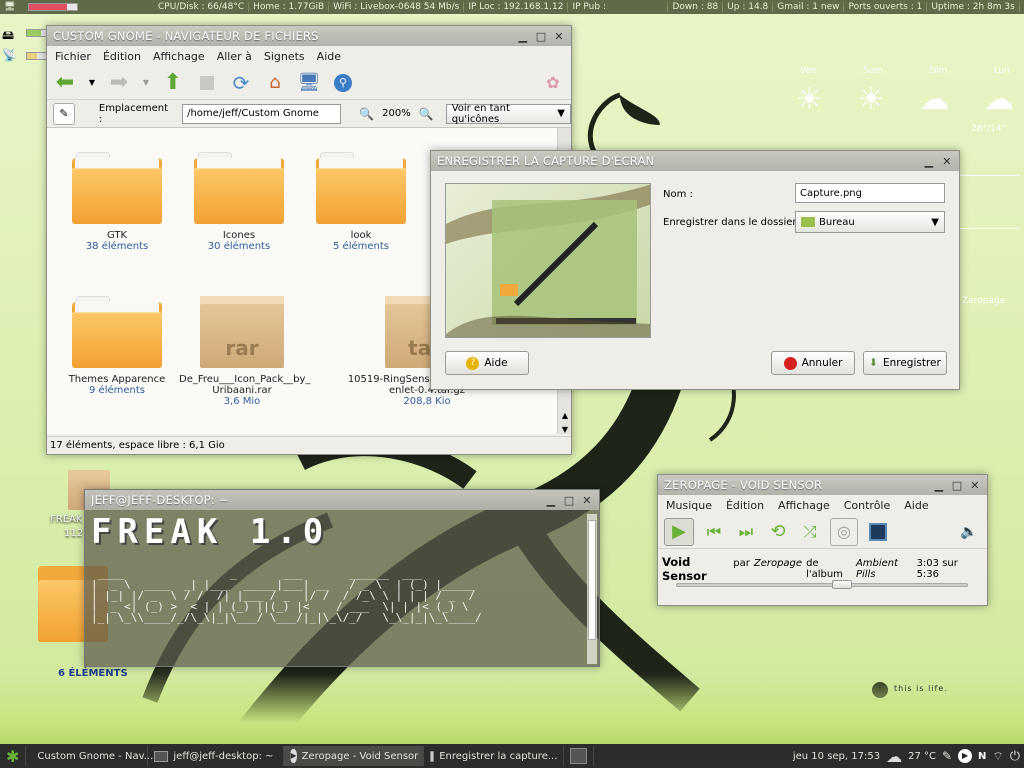 This screenshot has width=1024, height=768. I want to click on file-item: look 5 éléments, so click(361, 202).